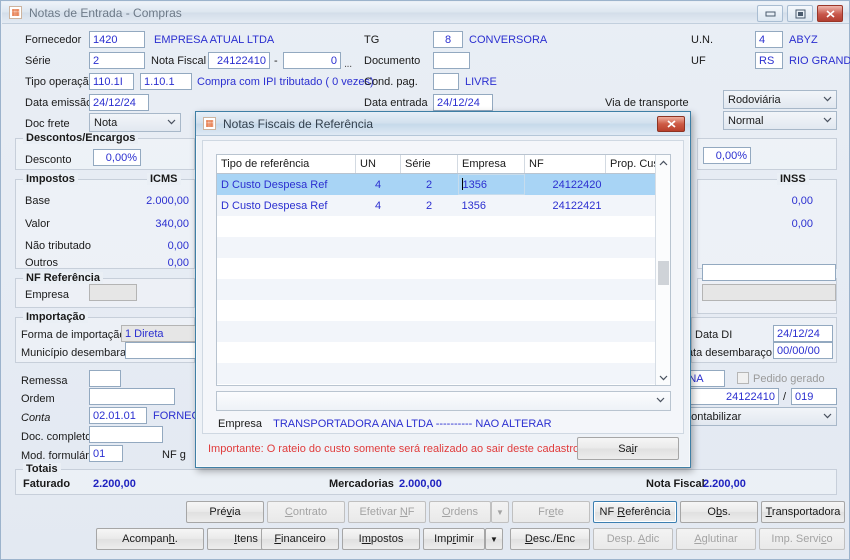 Image resolution: width=850 pixels, height=560 pixels. Describe the element at coordinates (474, 185) in the screenshot. I see `cell-empresa-value: 1356` at that location.